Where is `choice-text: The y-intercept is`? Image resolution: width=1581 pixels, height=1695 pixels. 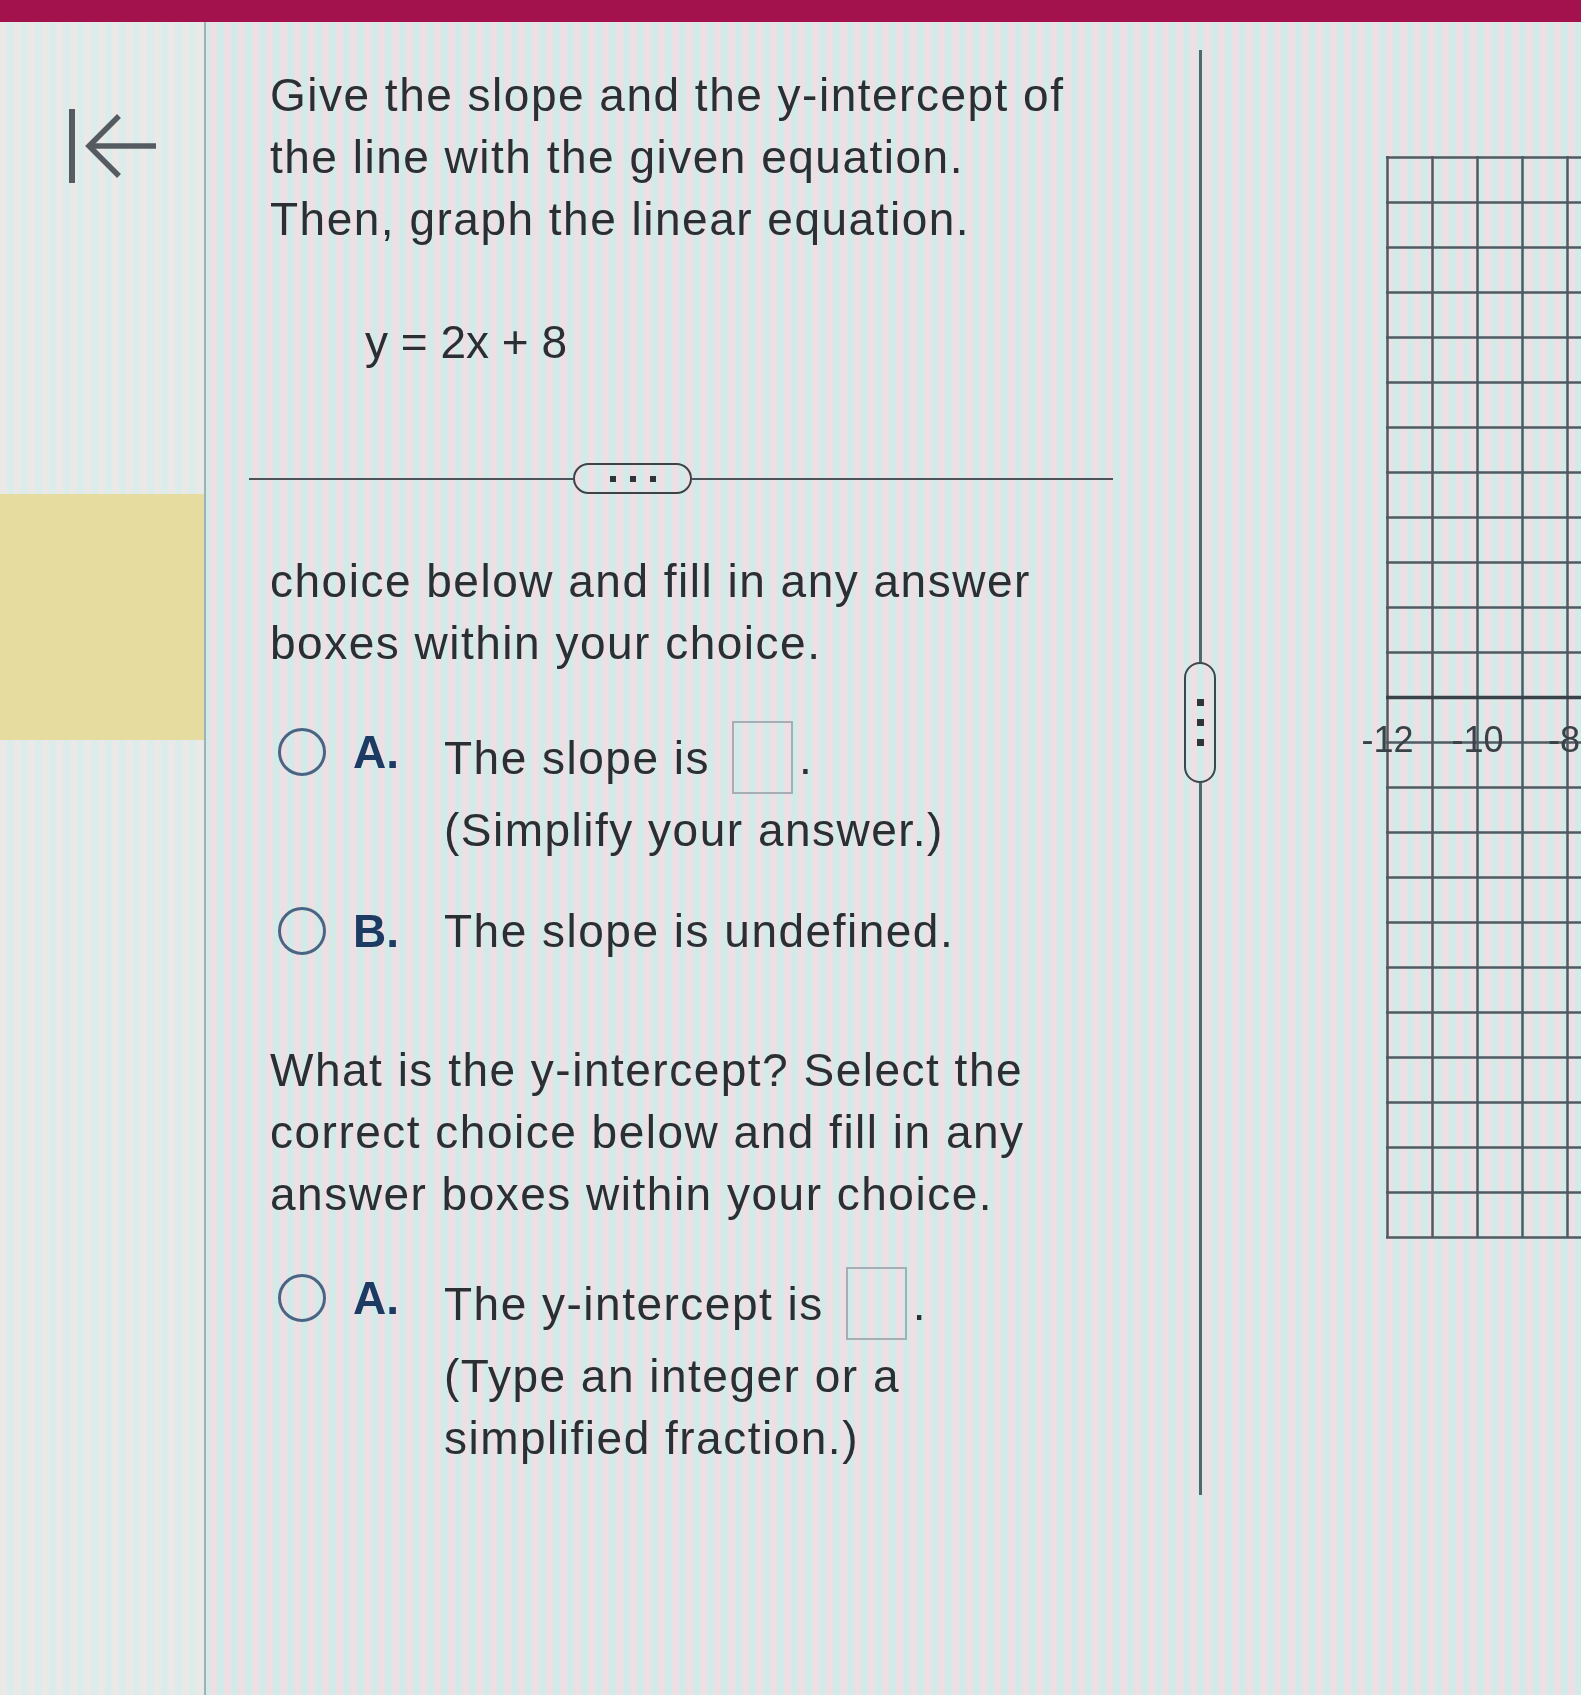
choice-text: The y-intercept is is located at coordinates (634, 1304).